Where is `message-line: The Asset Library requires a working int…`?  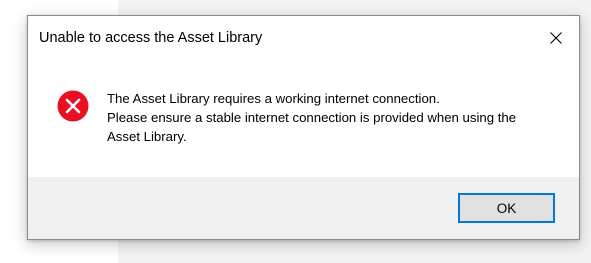 message-line: The Asset Library requires a working int… is located at coordinates (273, 98).